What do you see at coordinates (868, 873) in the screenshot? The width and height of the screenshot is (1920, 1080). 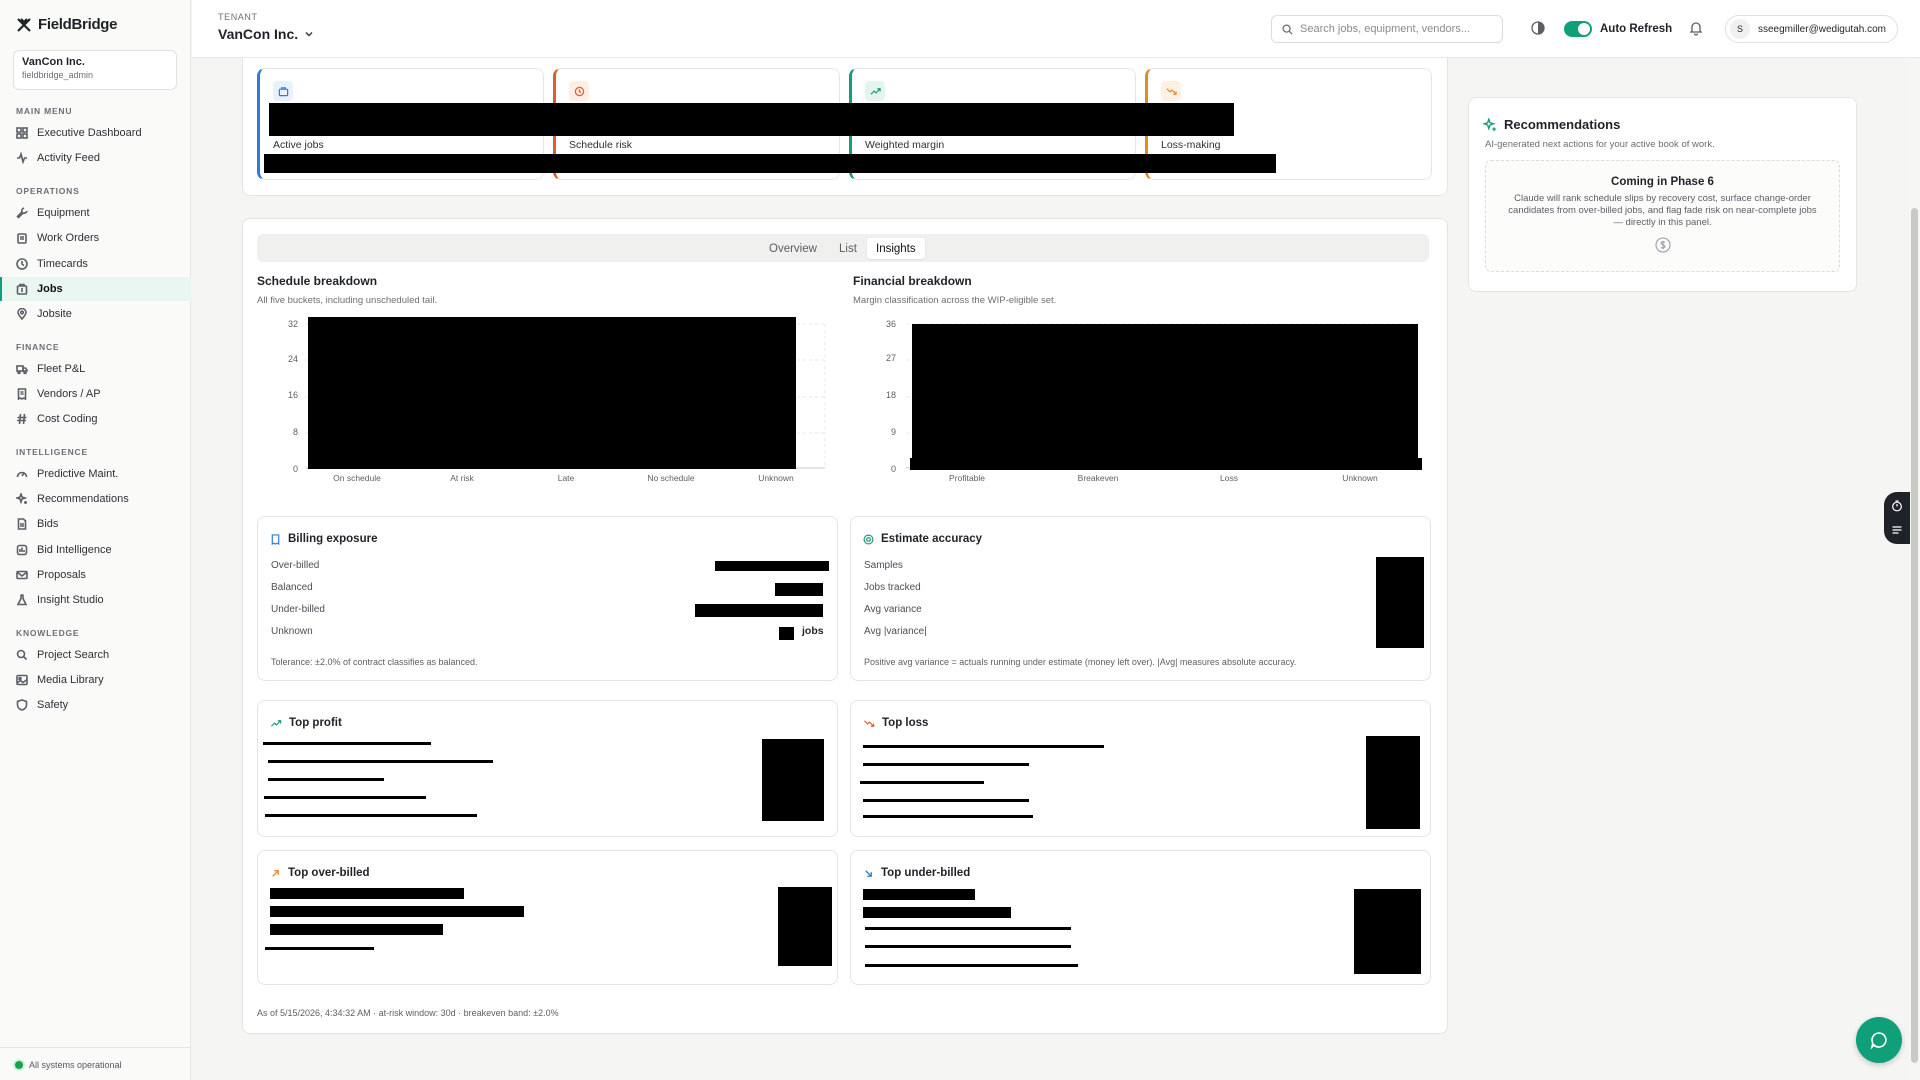 I see `arrow-down-right-icon` at bounding box center [868, 873].